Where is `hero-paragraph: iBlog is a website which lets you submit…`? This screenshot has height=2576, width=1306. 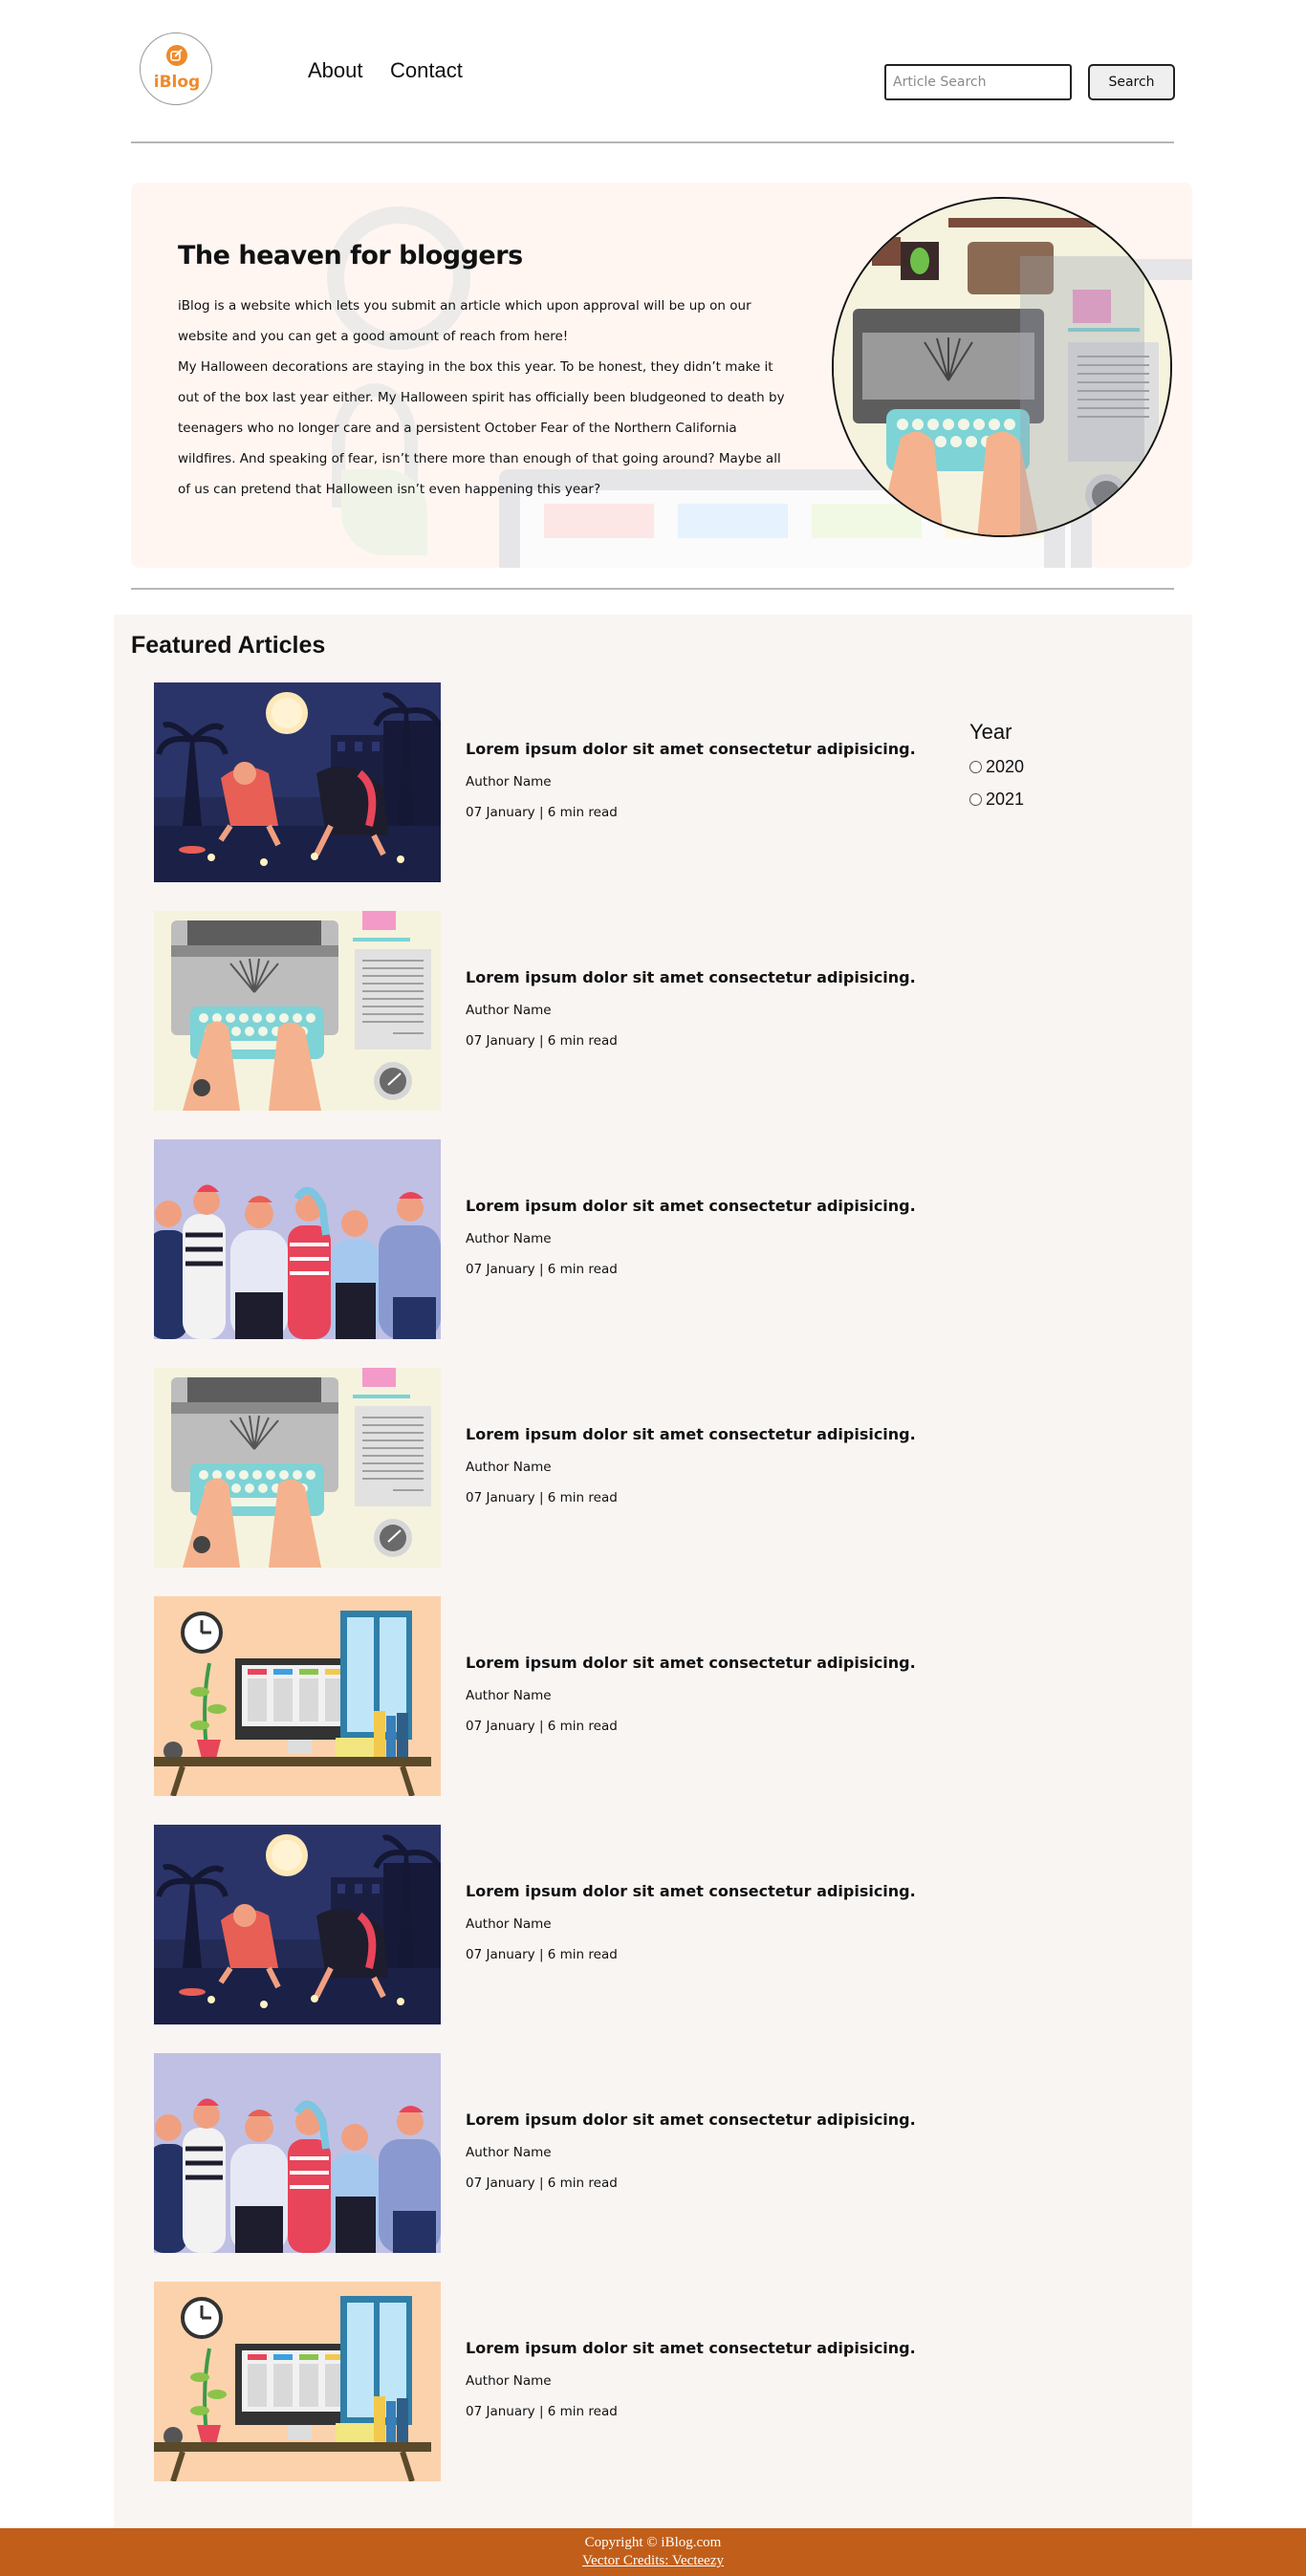
hero-paragraph: iBlog is a website which lets you submit… is located at coordinates (464, 321).